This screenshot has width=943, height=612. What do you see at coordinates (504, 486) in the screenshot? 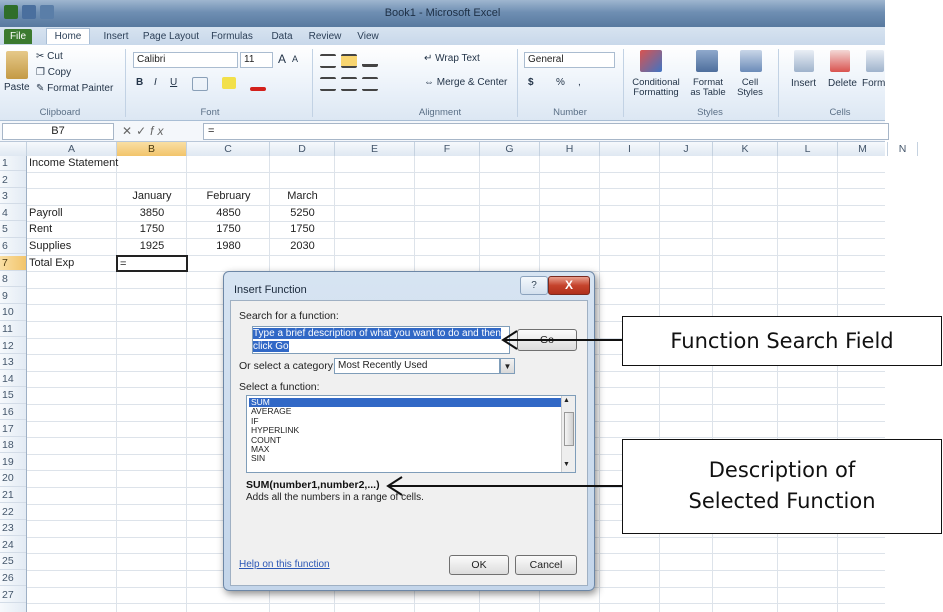
I see `description-callout-arrow` at bounding box center [504, 486].